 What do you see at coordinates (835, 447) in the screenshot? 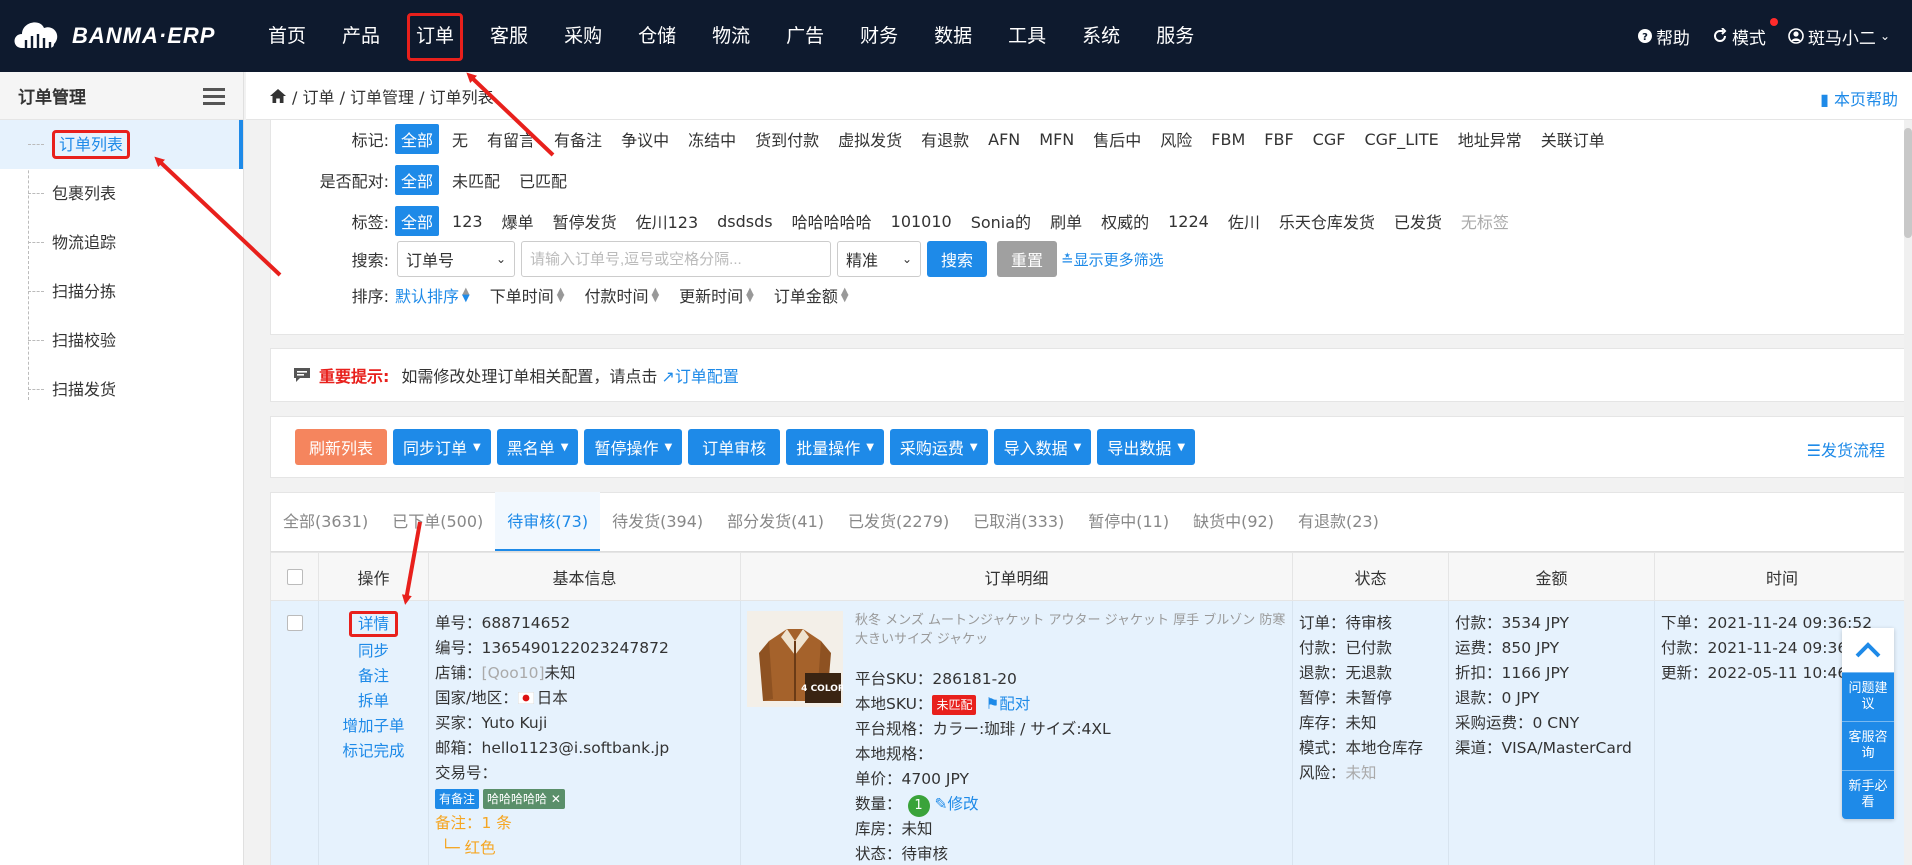
I see `batch-ops-button: 批量操作 ▼` at bounding box center [835, 447].